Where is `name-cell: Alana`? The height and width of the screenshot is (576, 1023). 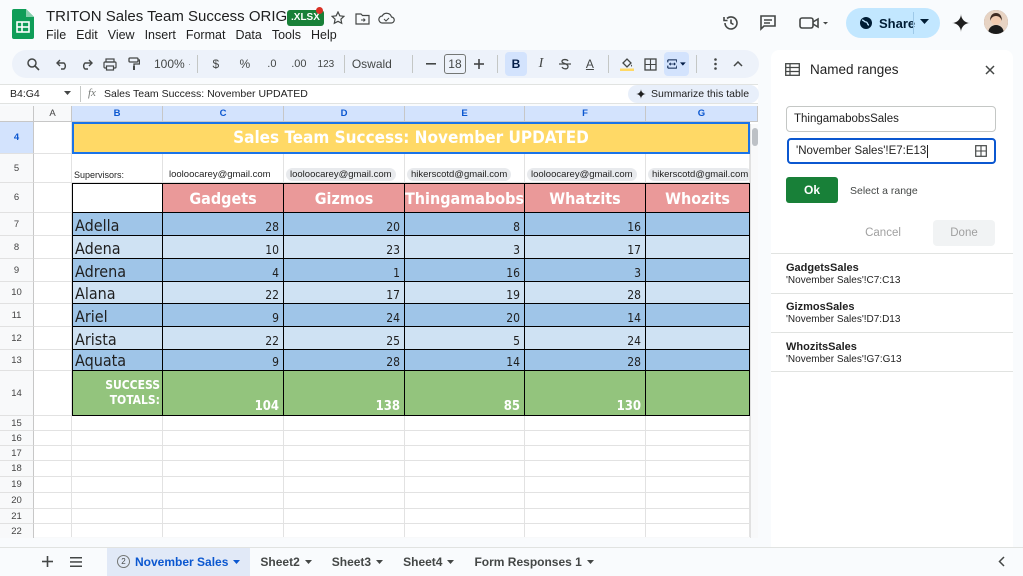 name-cell: Alana is located at coordinates (117, 293).